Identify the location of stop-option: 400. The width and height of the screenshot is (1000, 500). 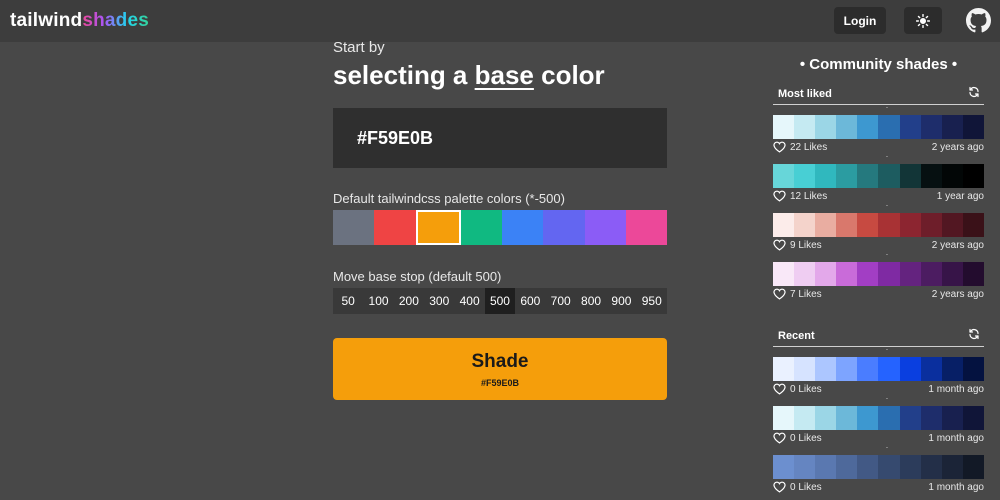
(469, 301).